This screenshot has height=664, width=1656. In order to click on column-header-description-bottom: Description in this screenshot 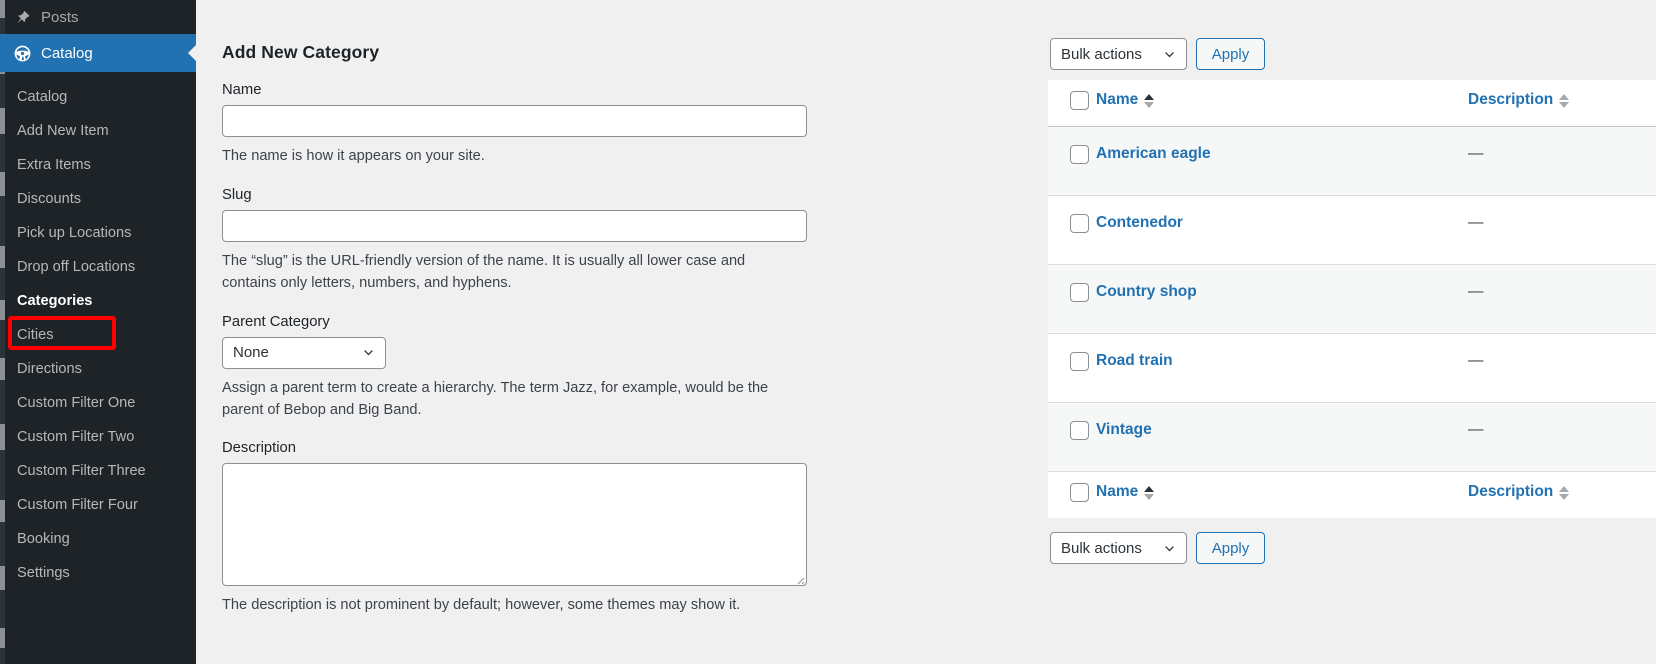, I will do `click(1562, 494)`.